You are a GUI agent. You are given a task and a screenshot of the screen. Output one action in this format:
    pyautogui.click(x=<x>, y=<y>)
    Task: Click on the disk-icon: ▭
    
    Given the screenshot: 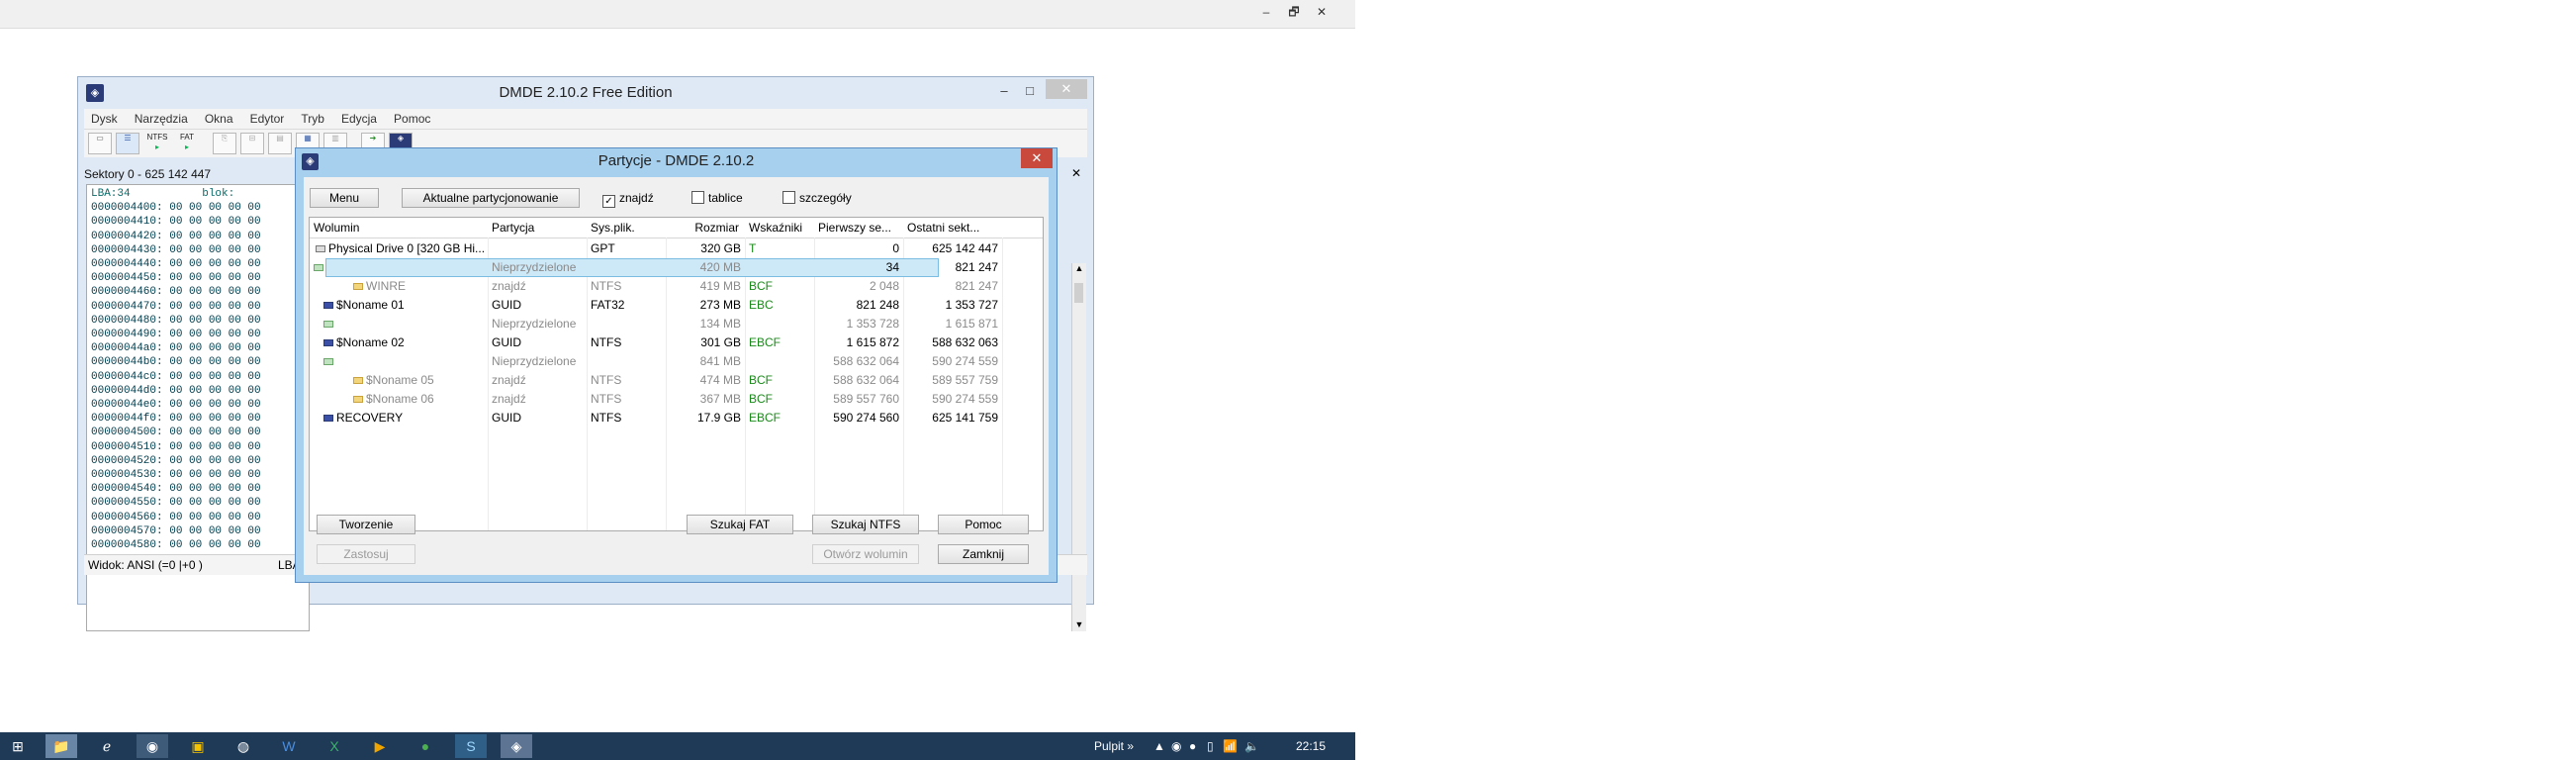 What is the action you would take?
    pyautogui.click(x=100, y=144)
    